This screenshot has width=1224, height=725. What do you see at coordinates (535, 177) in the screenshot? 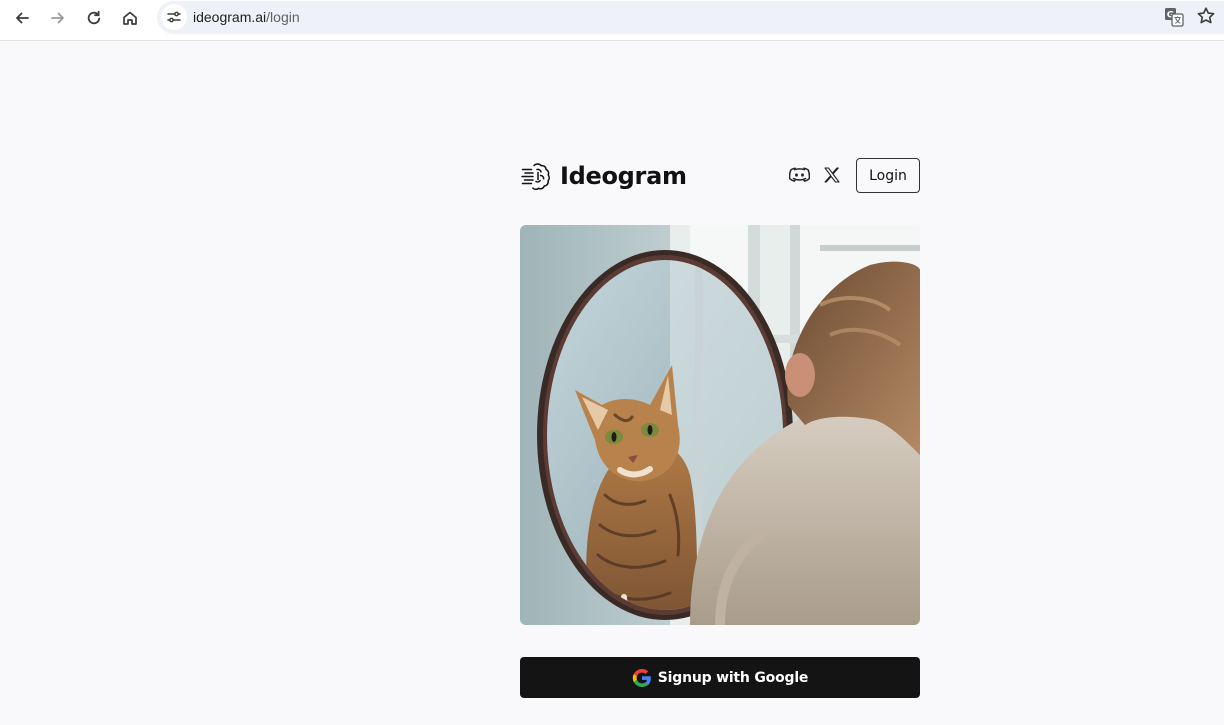
I see `ideogram-brain-logo-icon` at bounding box center [535, 177].